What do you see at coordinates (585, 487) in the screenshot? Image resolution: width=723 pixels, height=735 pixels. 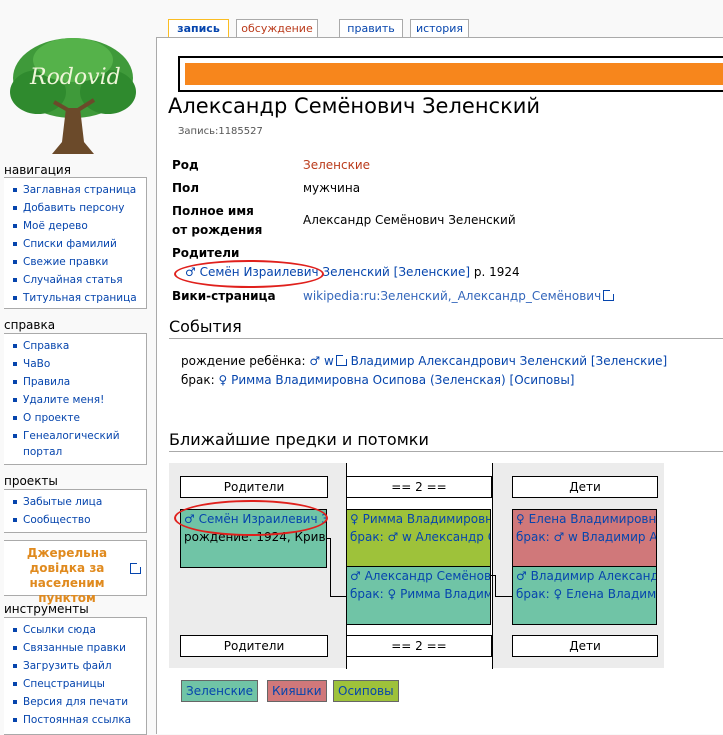 I see `tree-header-children: Дети` at bounding box center [585, 487].